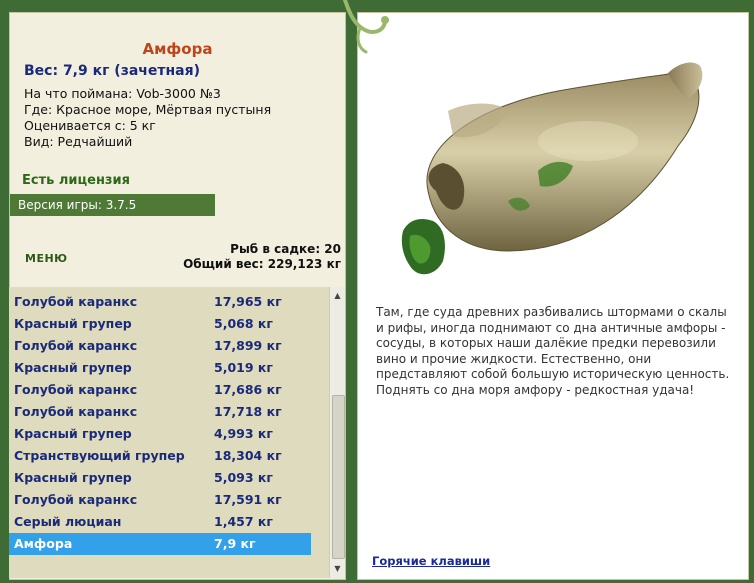 Image resolution: width=754 pixels, height=583 pixels. What do you see at coordinates (235, 543) in the screenshot?
I see `catch-weight: 7,9 кг` at bounding box center [235, 543].